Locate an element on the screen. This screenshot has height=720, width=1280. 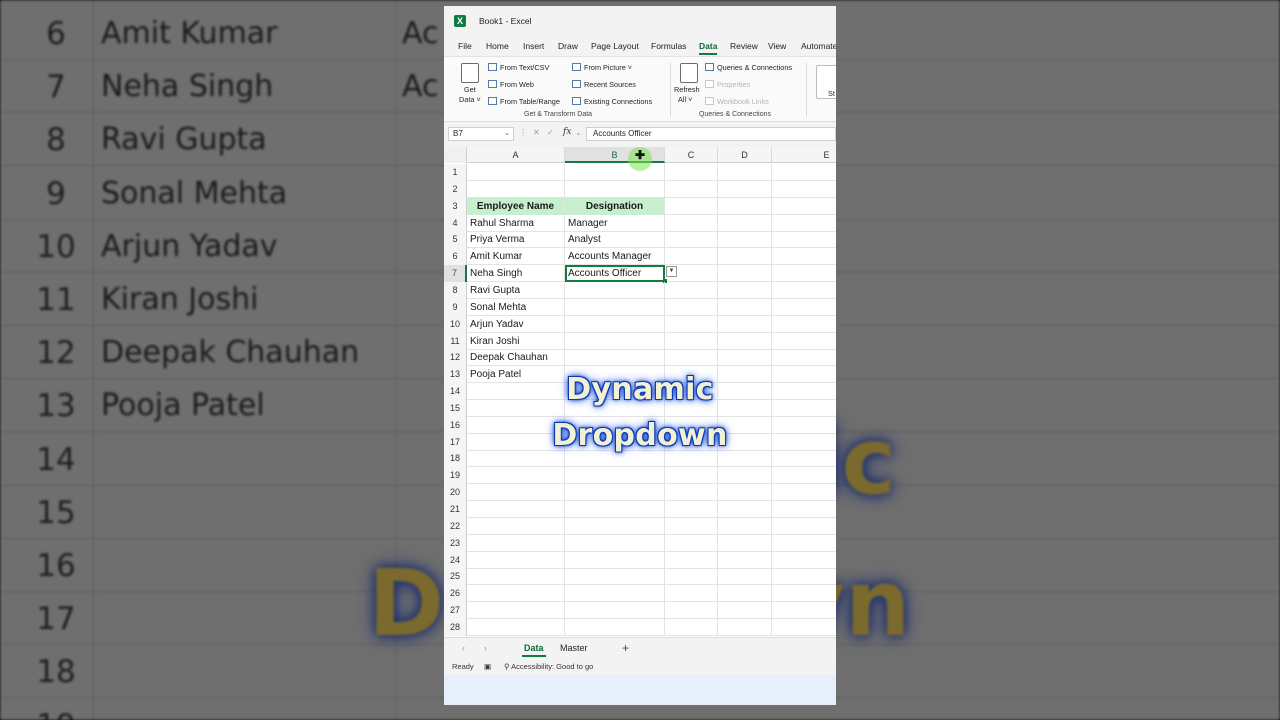
cell-c3 is located at coordinates (691, 206).